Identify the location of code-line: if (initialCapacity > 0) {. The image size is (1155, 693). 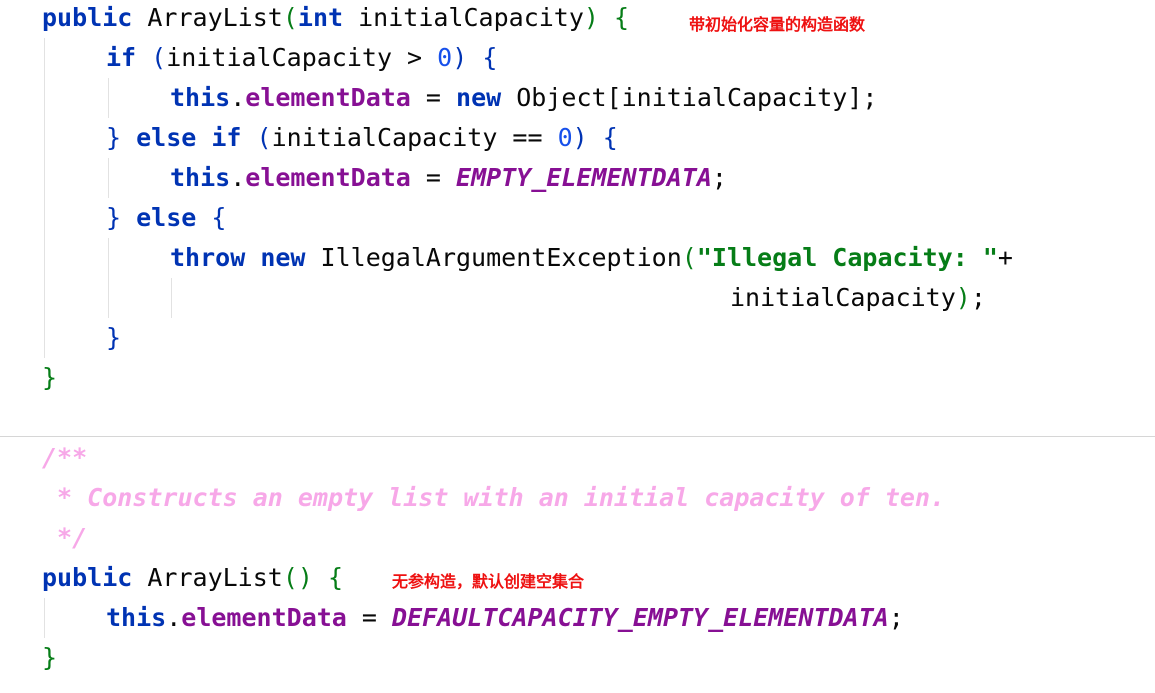
(301, 58).